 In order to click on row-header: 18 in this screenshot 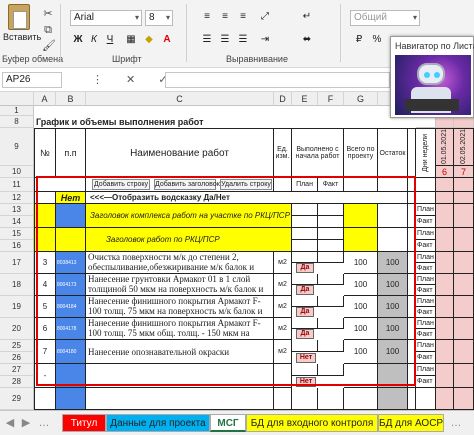, I will do `click(17, 285)`.